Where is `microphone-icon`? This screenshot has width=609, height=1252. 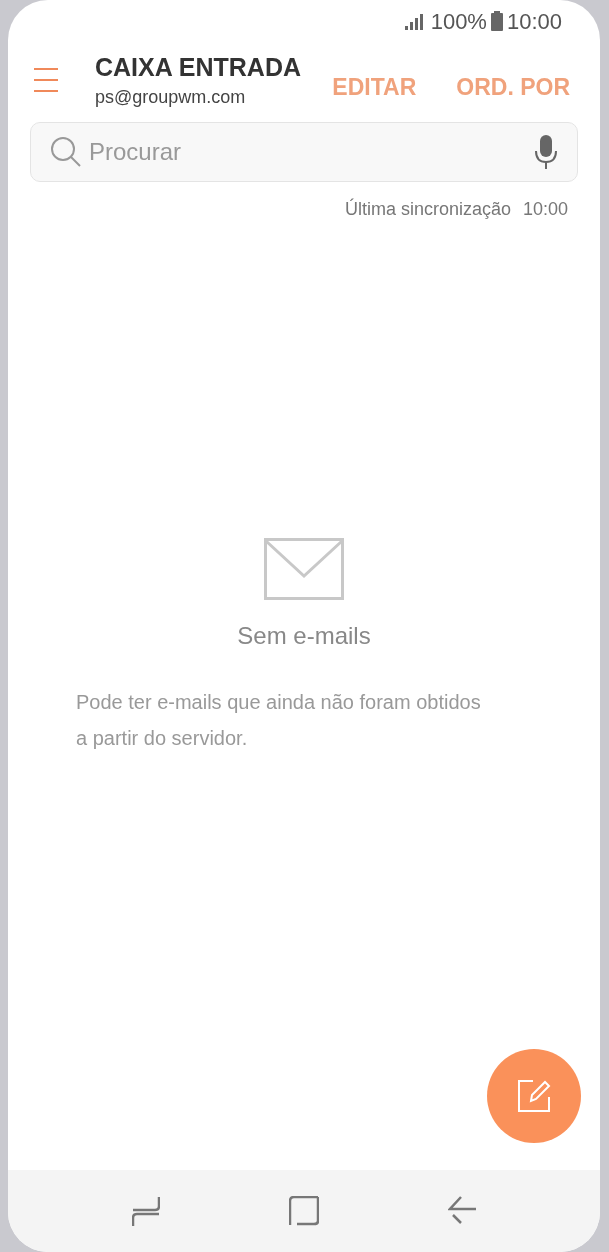
microphone-icon is located at coordinates (546, 152).